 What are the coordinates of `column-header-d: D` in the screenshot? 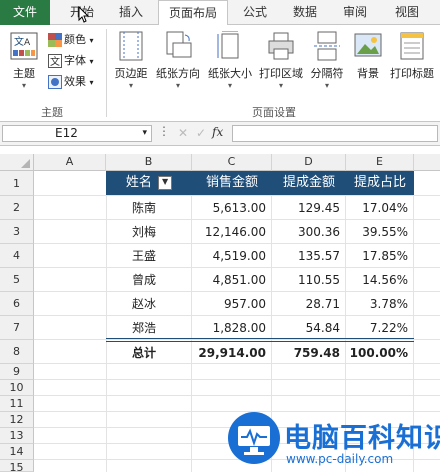 It's located at (309, 162).